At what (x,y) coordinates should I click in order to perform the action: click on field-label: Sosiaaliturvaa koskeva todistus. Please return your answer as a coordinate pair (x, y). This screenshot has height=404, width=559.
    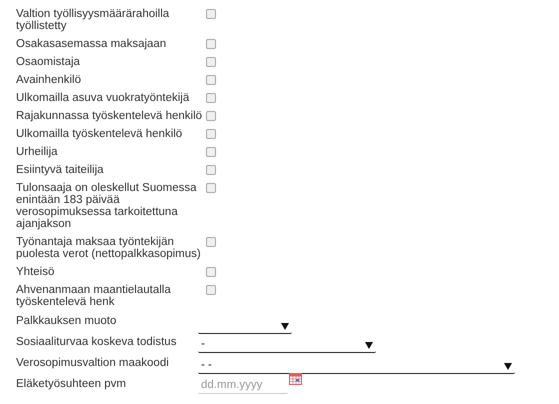
    Looking at the image, I should click on (97, 342).